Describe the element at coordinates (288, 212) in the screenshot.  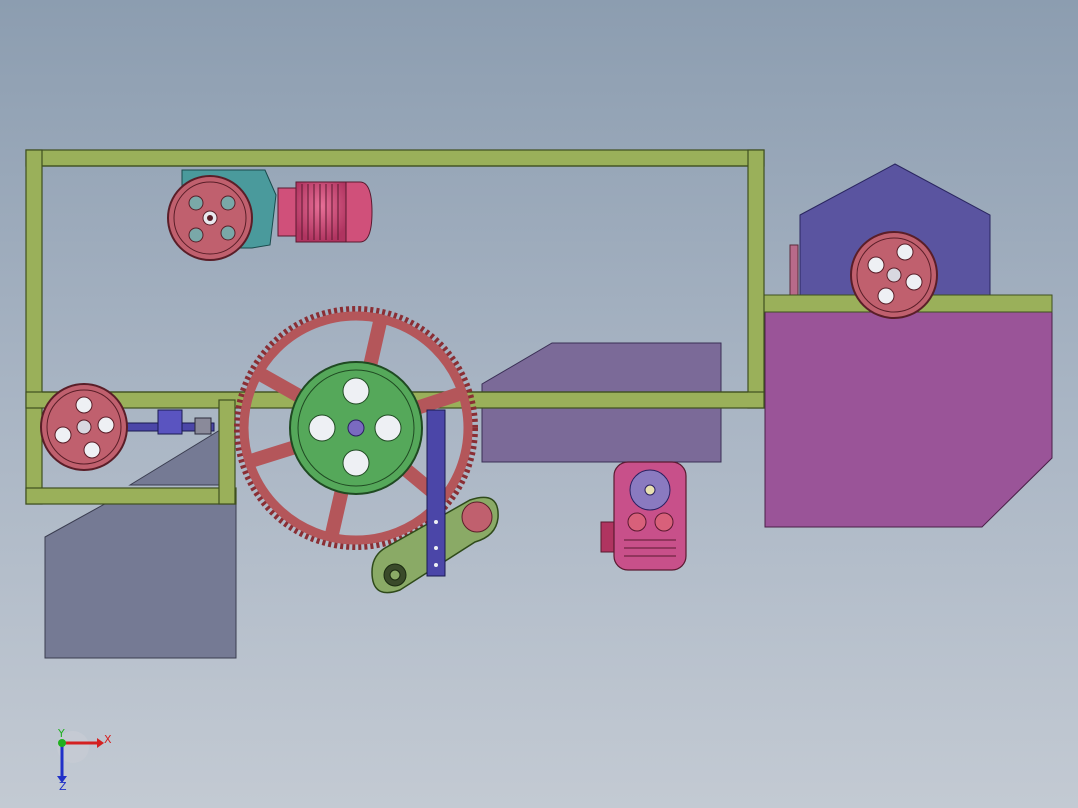
I see `motor-coupling` at that location.